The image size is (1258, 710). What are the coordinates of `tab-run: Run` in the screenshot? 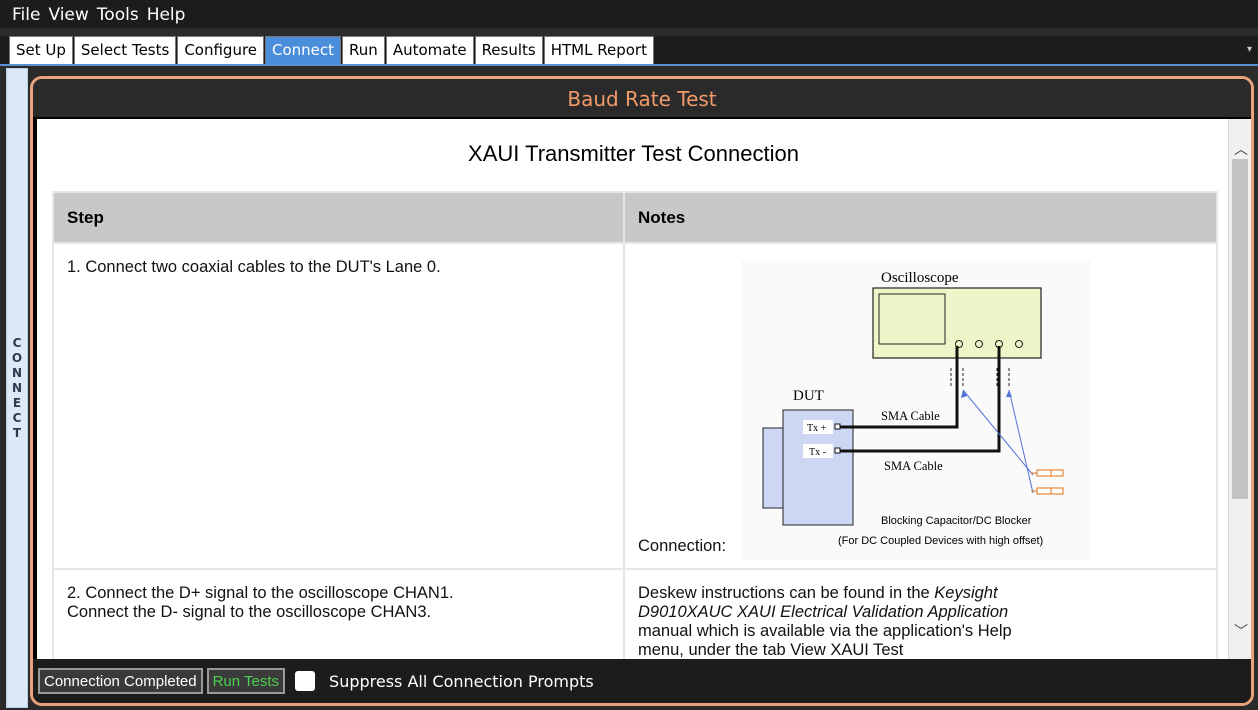 It's located at (363, 50).